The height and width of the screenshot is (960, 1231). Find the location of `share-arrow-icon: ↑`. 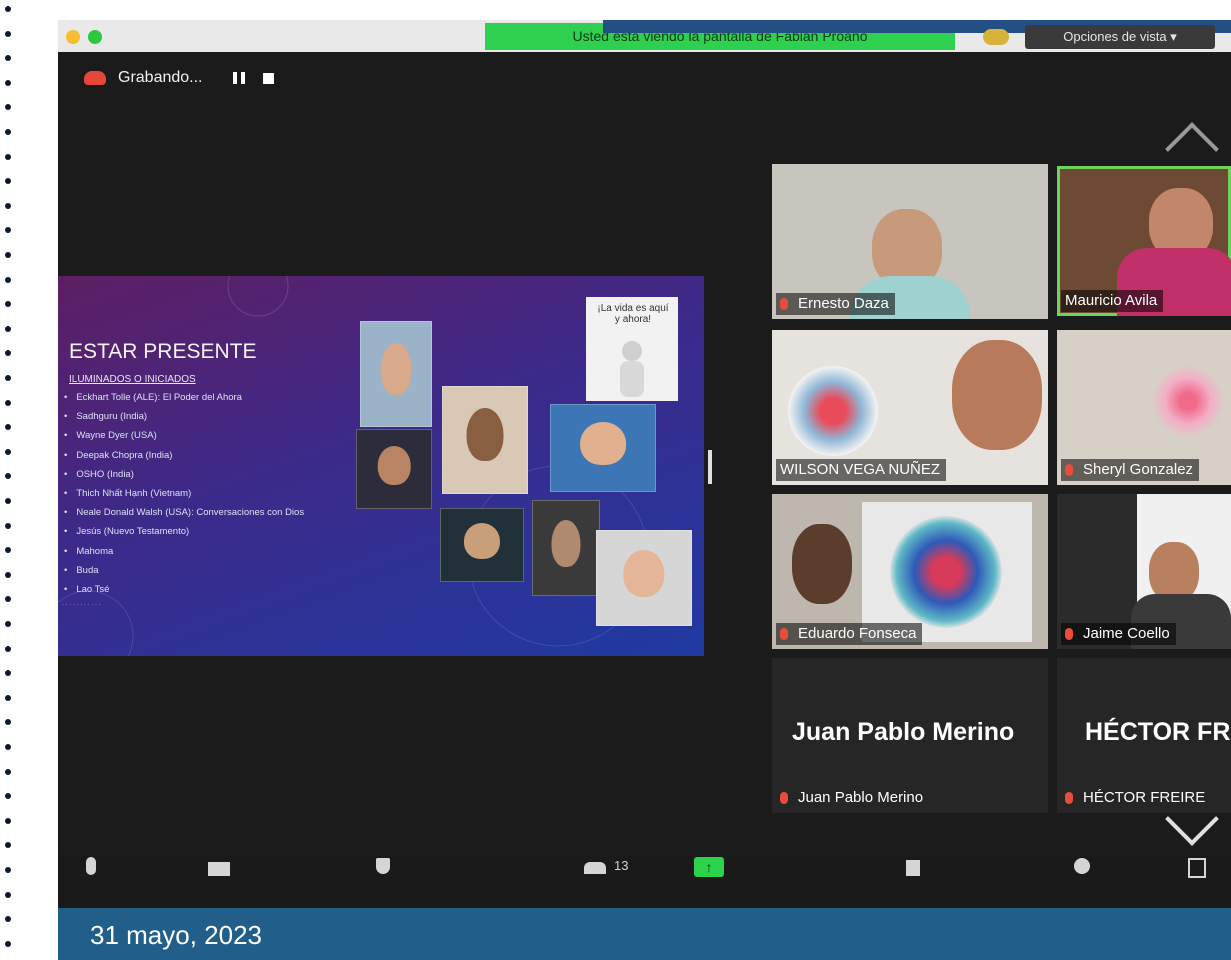

share-arrow-icon: ↑ is located at coordinates (709, 867).